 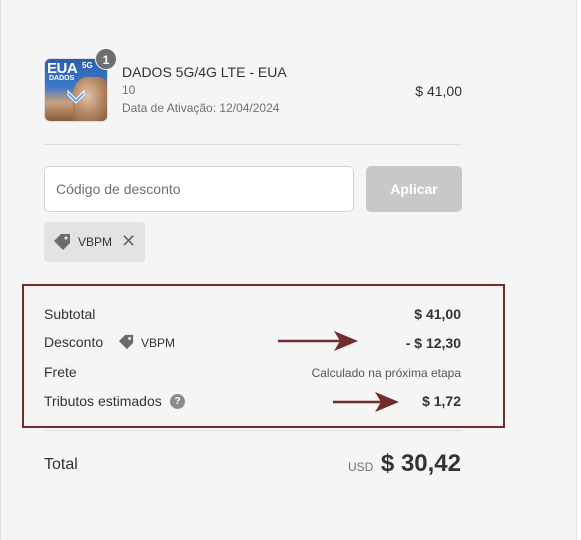 What do you see at coordinates (87, 65) in the screenshot?
I see `thumbnail-5g: 5G` at bounding box center [87, 65].